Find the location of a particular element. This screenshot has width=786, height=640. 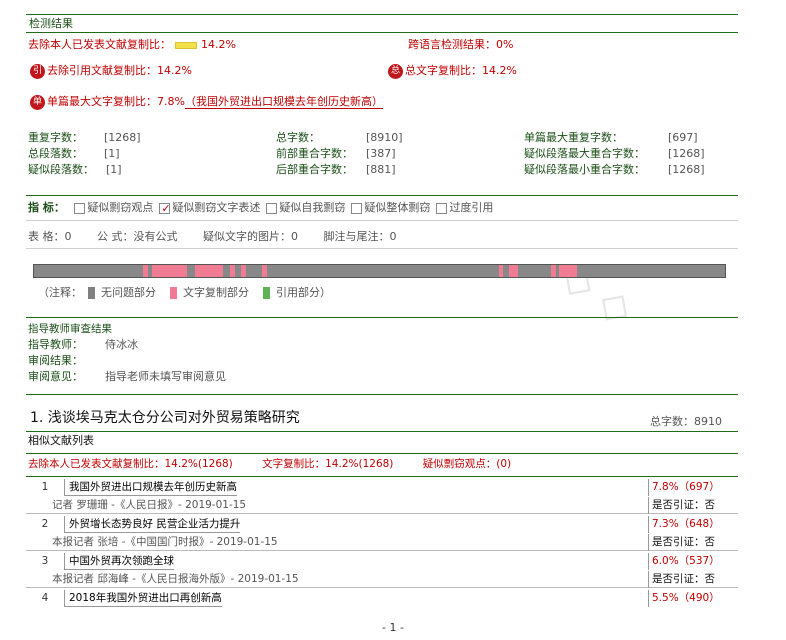

stat-value: [881] is located at coordinates (381, 169).